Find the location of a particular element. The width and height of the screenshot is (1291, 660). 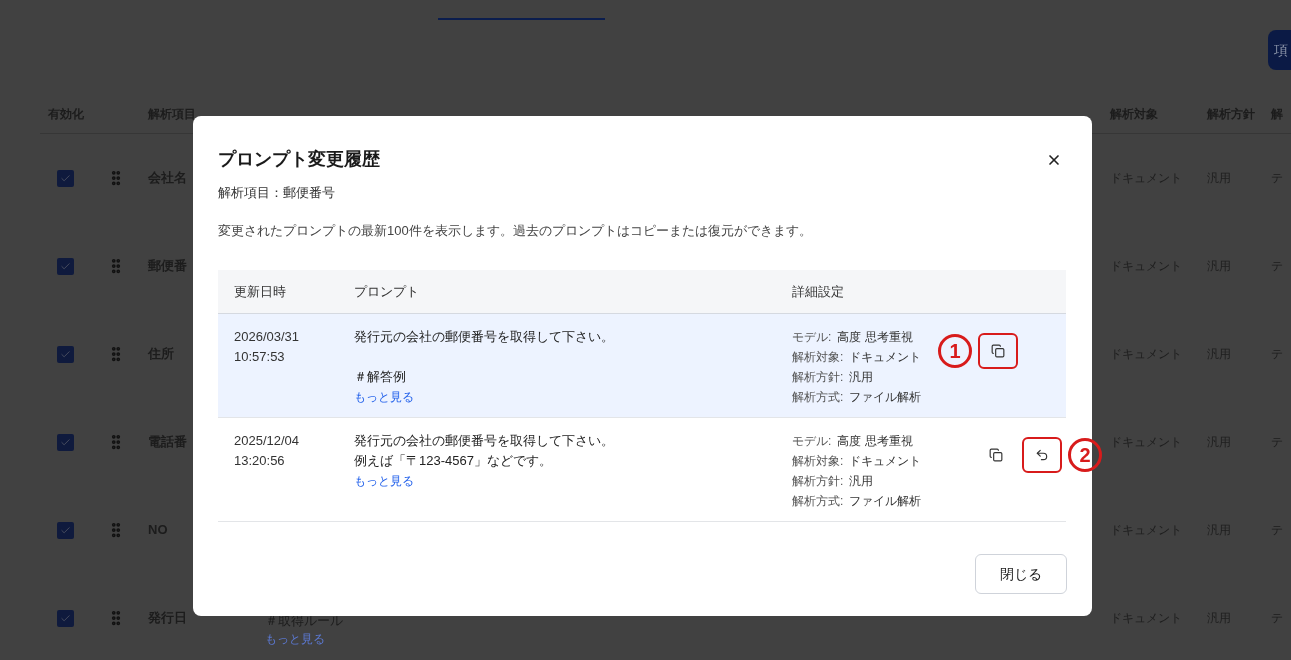

close-button: 閉じる is located at coordinates (1021, 574).